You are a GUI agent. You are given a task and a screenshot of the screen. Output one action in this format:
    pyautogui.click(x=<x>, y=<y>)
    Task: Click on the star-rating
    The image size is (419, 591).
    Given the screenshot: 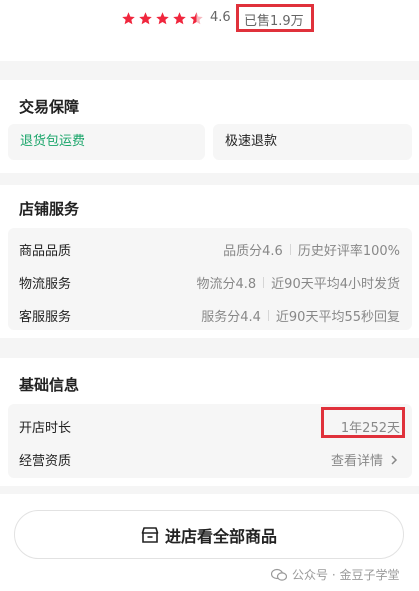 What is the action you would take?
    pyautogui.click(x=162, y=18)
    